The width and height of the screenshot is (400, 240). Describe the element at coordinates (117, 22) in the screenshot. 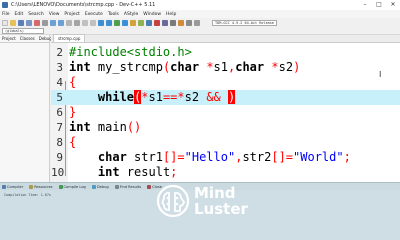

I see `compile-icon` at that location.